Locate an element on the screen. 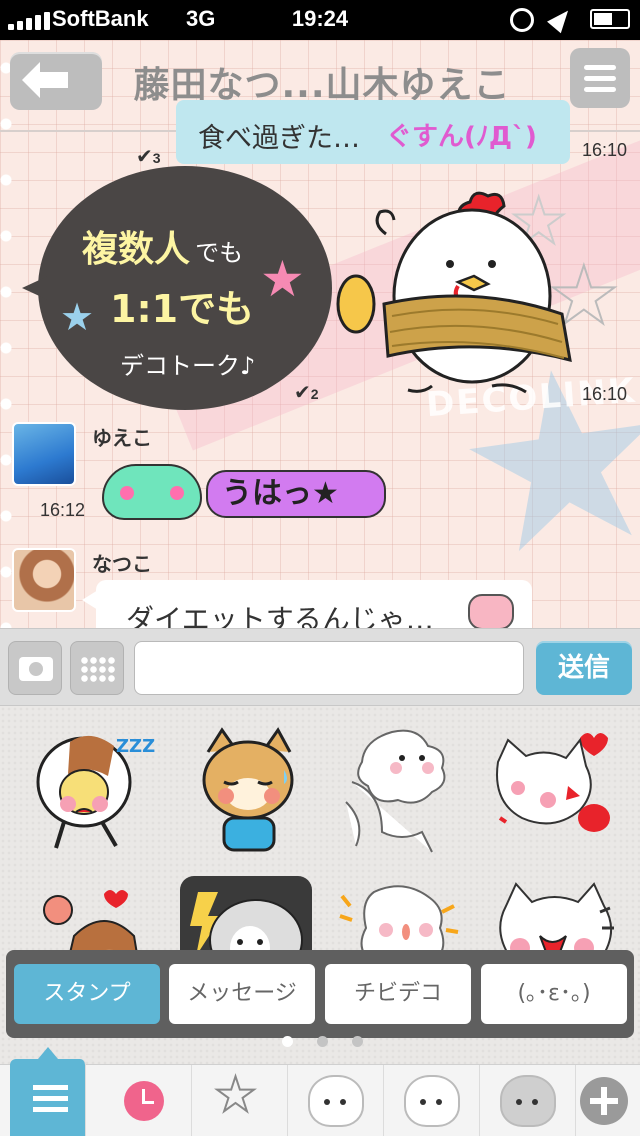 Image resolution: width=640 pixels, height=1136 pixels. blue-star-icon: ★ is located at coordinates (77, 317).